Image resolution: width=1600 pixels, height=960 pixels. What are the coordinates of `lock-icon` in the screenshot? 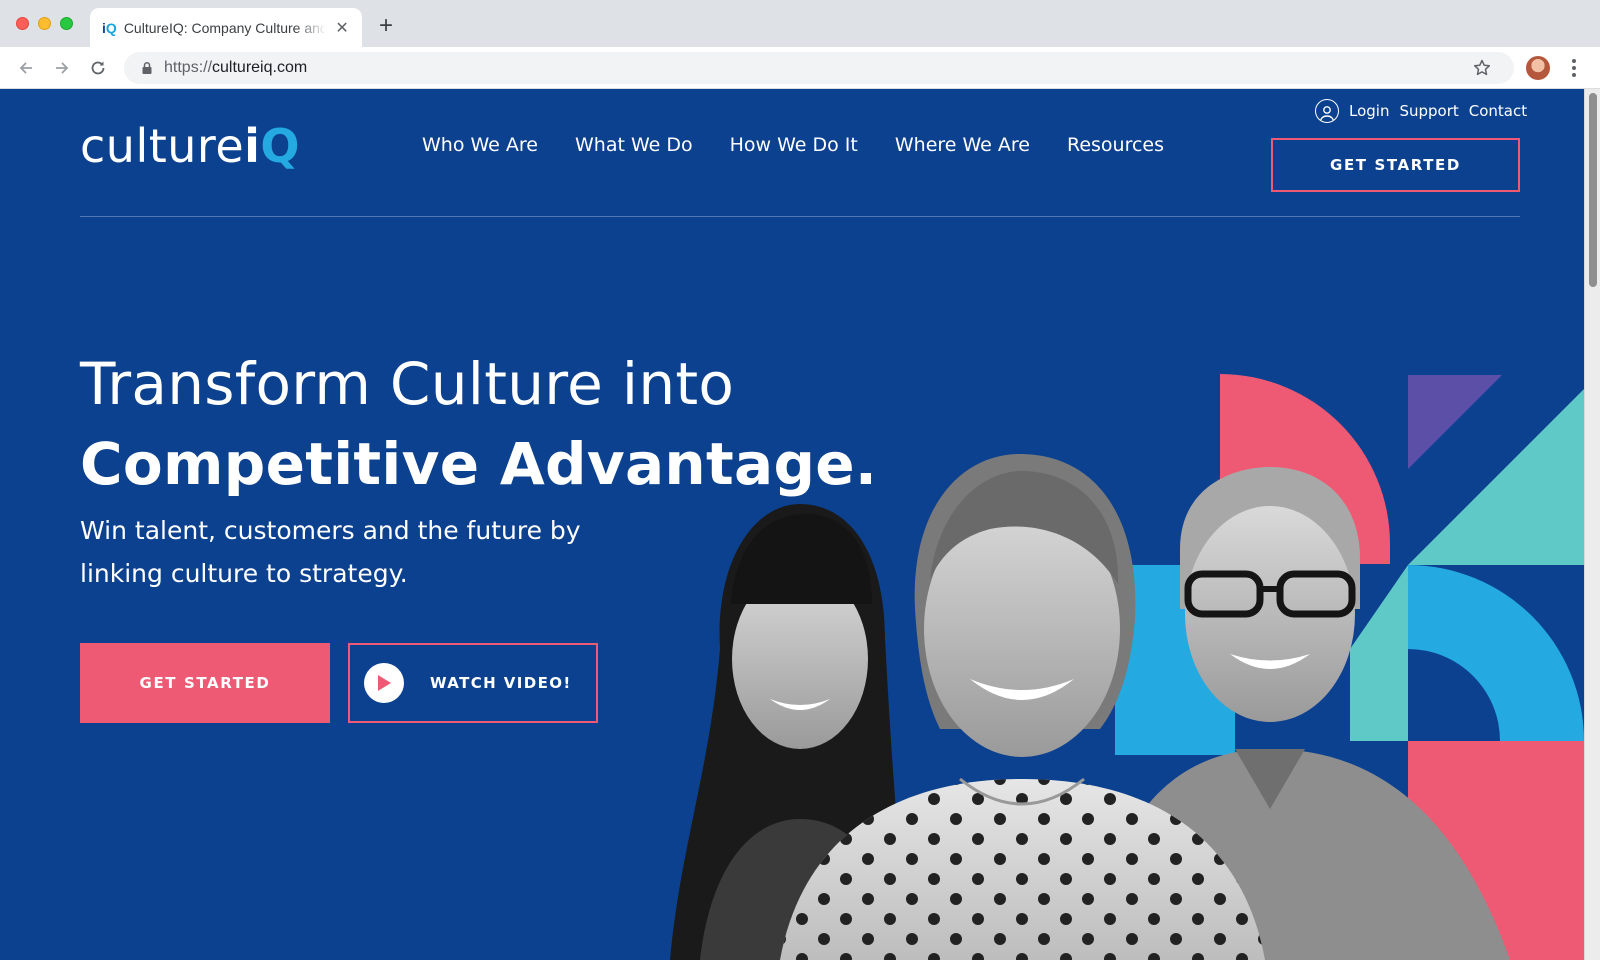 It's located at (147, 68).